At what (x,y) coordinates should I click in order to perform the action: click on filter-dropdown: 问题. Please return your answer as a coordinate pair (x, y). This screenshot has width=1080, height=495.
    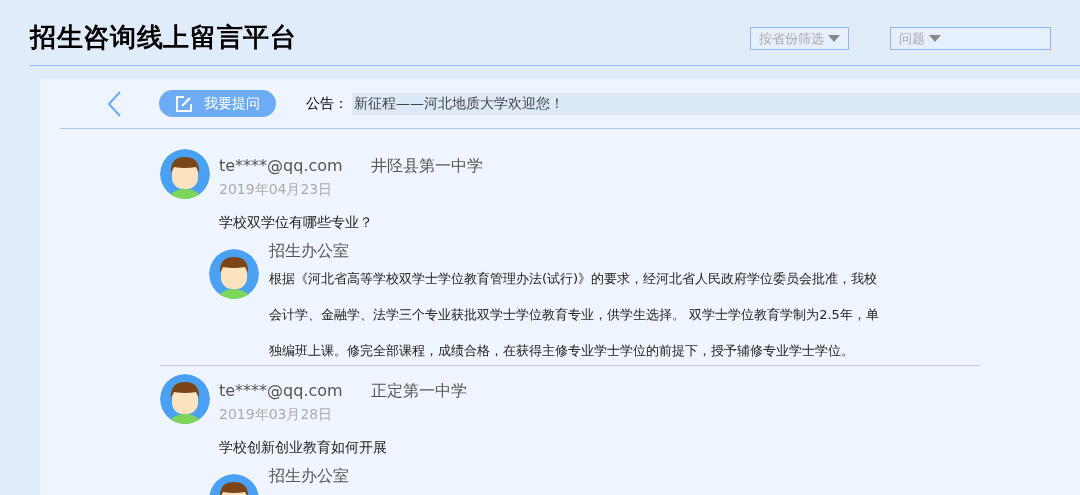
    Looking at the image, I should click on (970, 38).